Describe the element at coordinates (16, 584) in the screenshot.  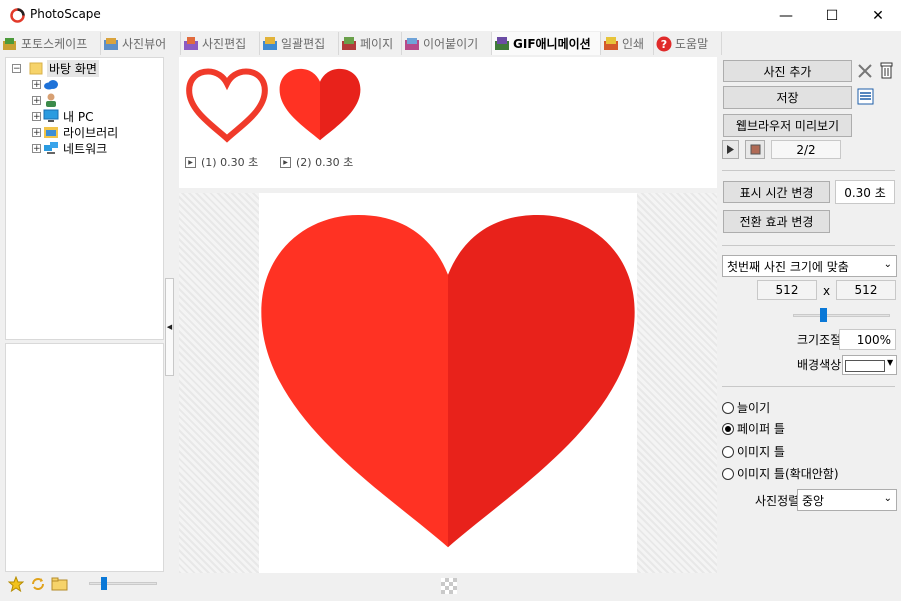
I see `star-icon` at that location.